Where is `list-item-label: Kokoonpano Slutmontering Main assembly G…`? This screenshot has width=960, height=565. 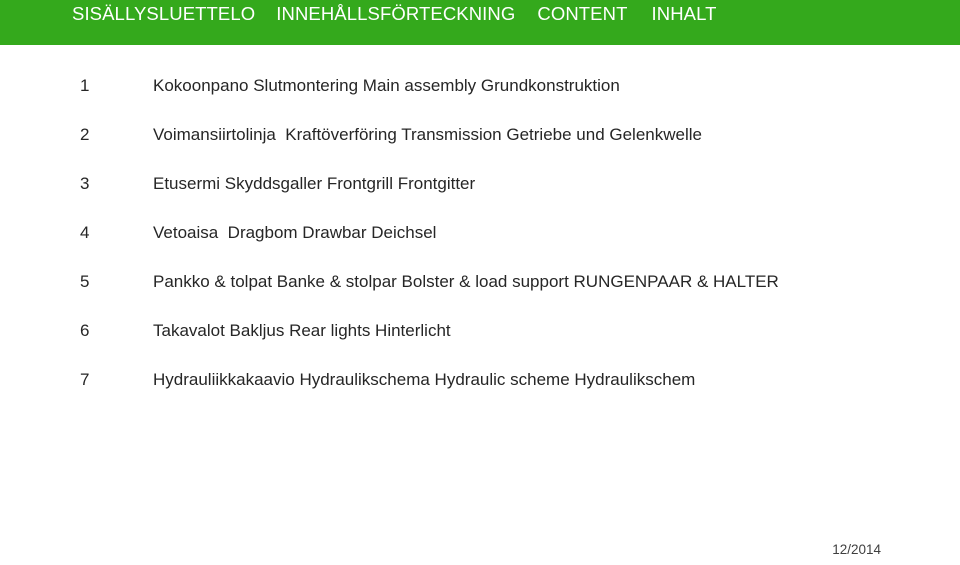
list-item-label: Kokoonpano Slutmontering Main assembly G… is located at coordinates (386, 85).